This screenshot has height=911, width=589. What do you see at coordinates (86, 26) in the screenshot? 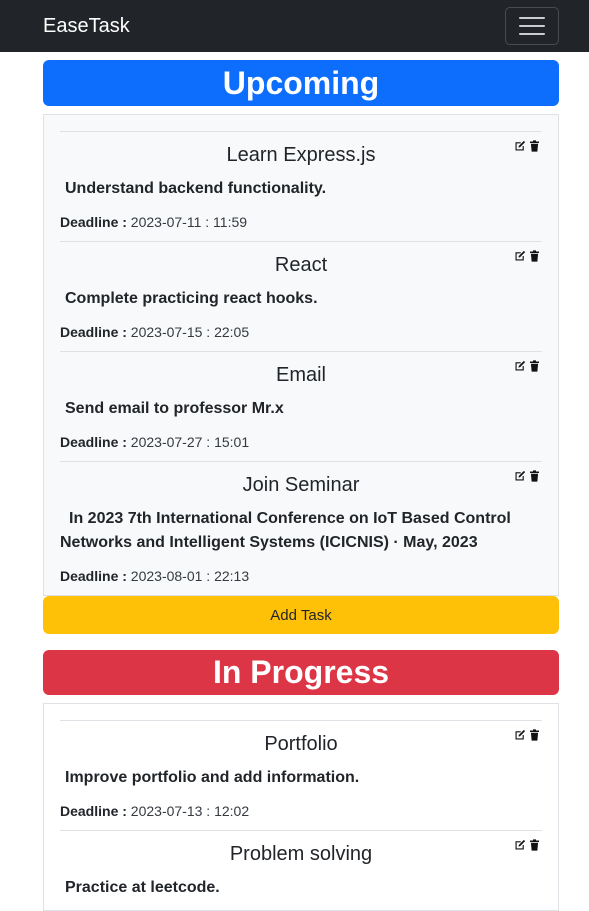
I see `brand-logo: EaseTask` at bounding box center [86, 26].